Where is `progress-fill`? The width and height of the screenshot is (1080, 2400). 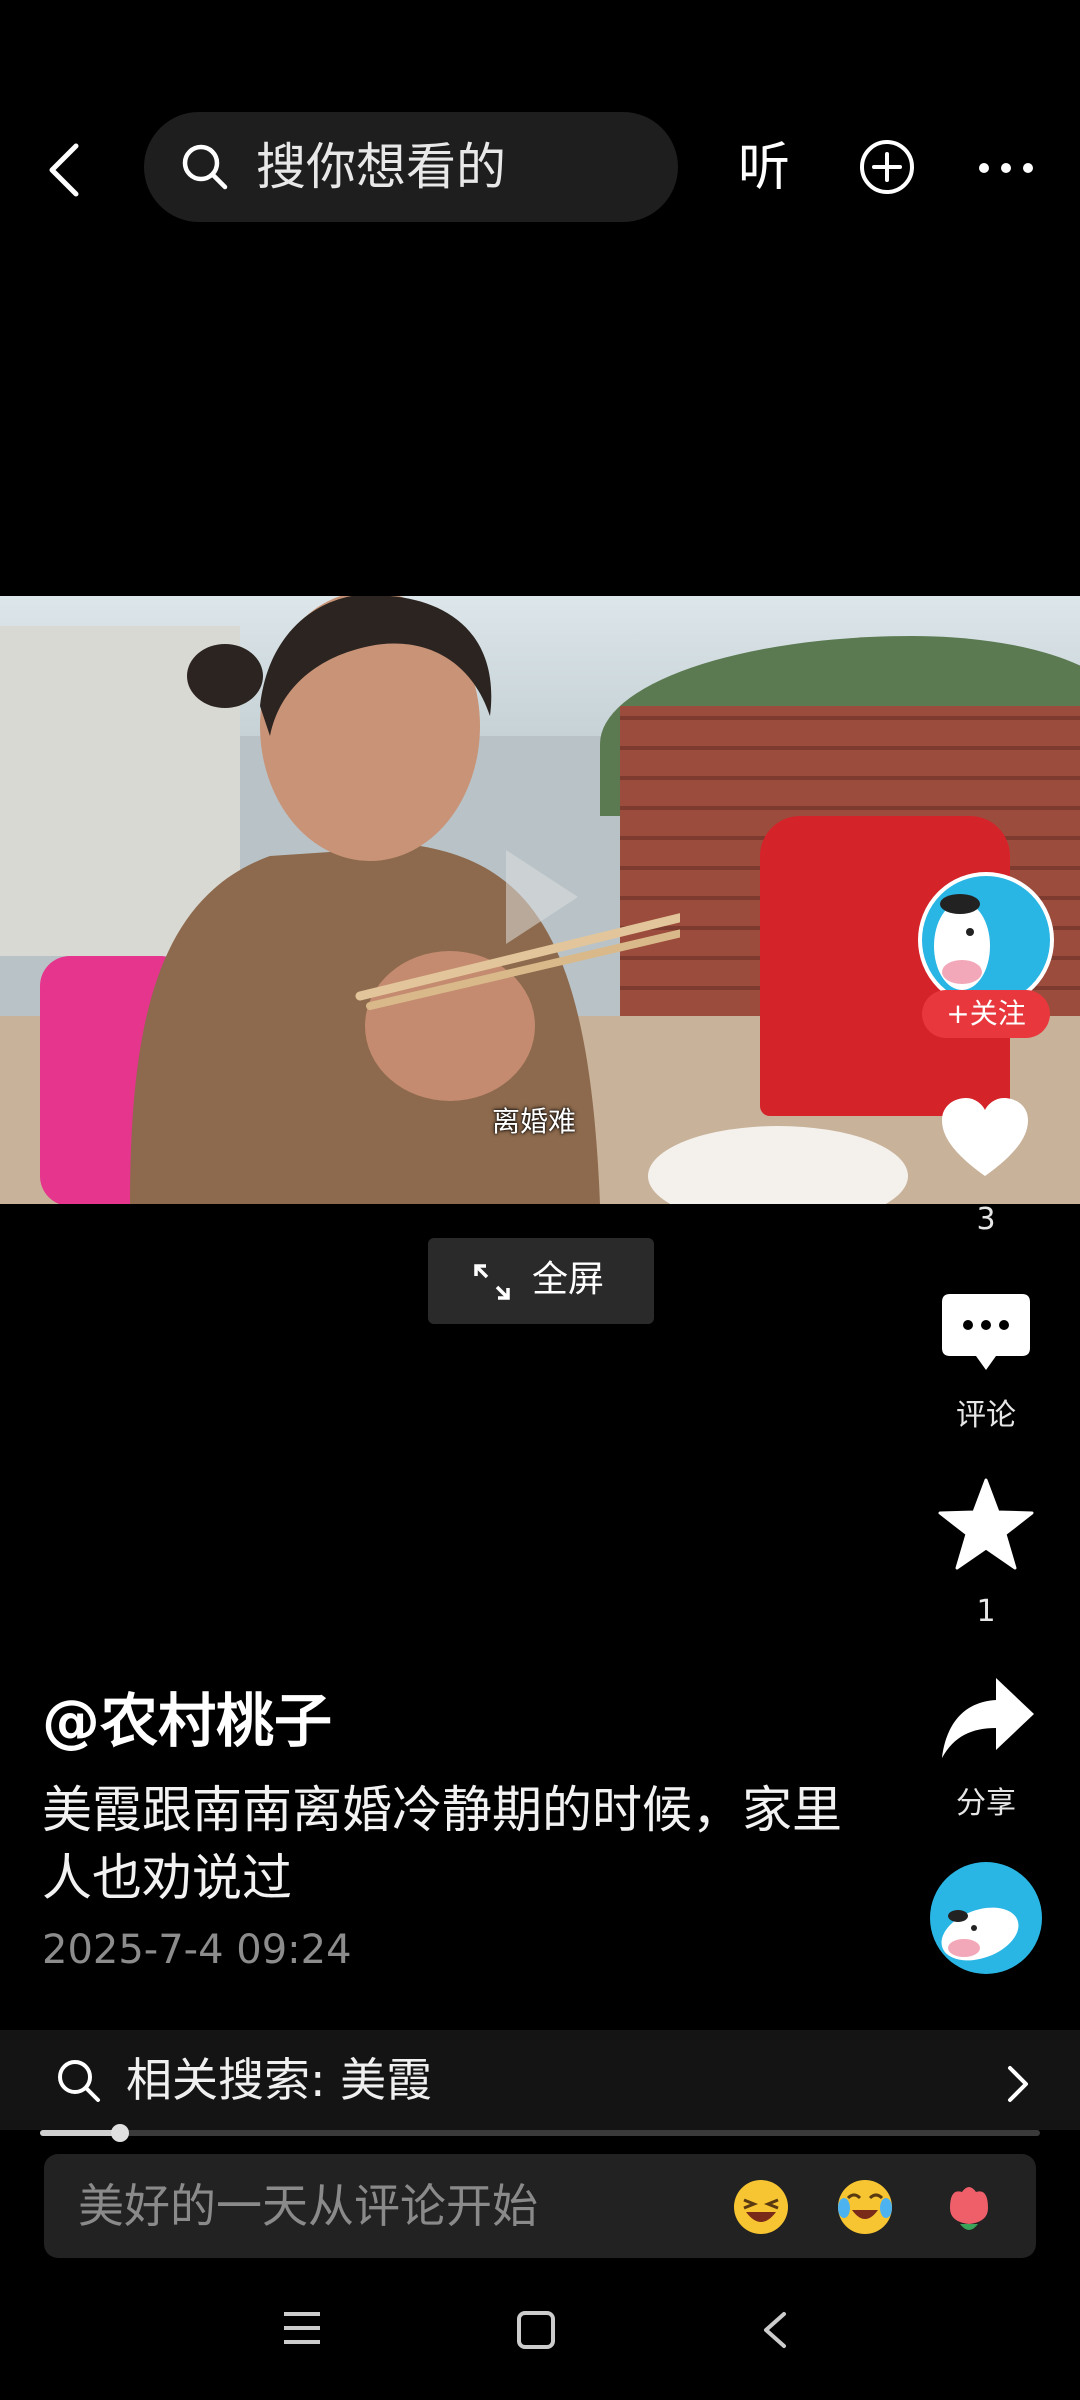 progress-fill is located at coordinates (80, 2133).